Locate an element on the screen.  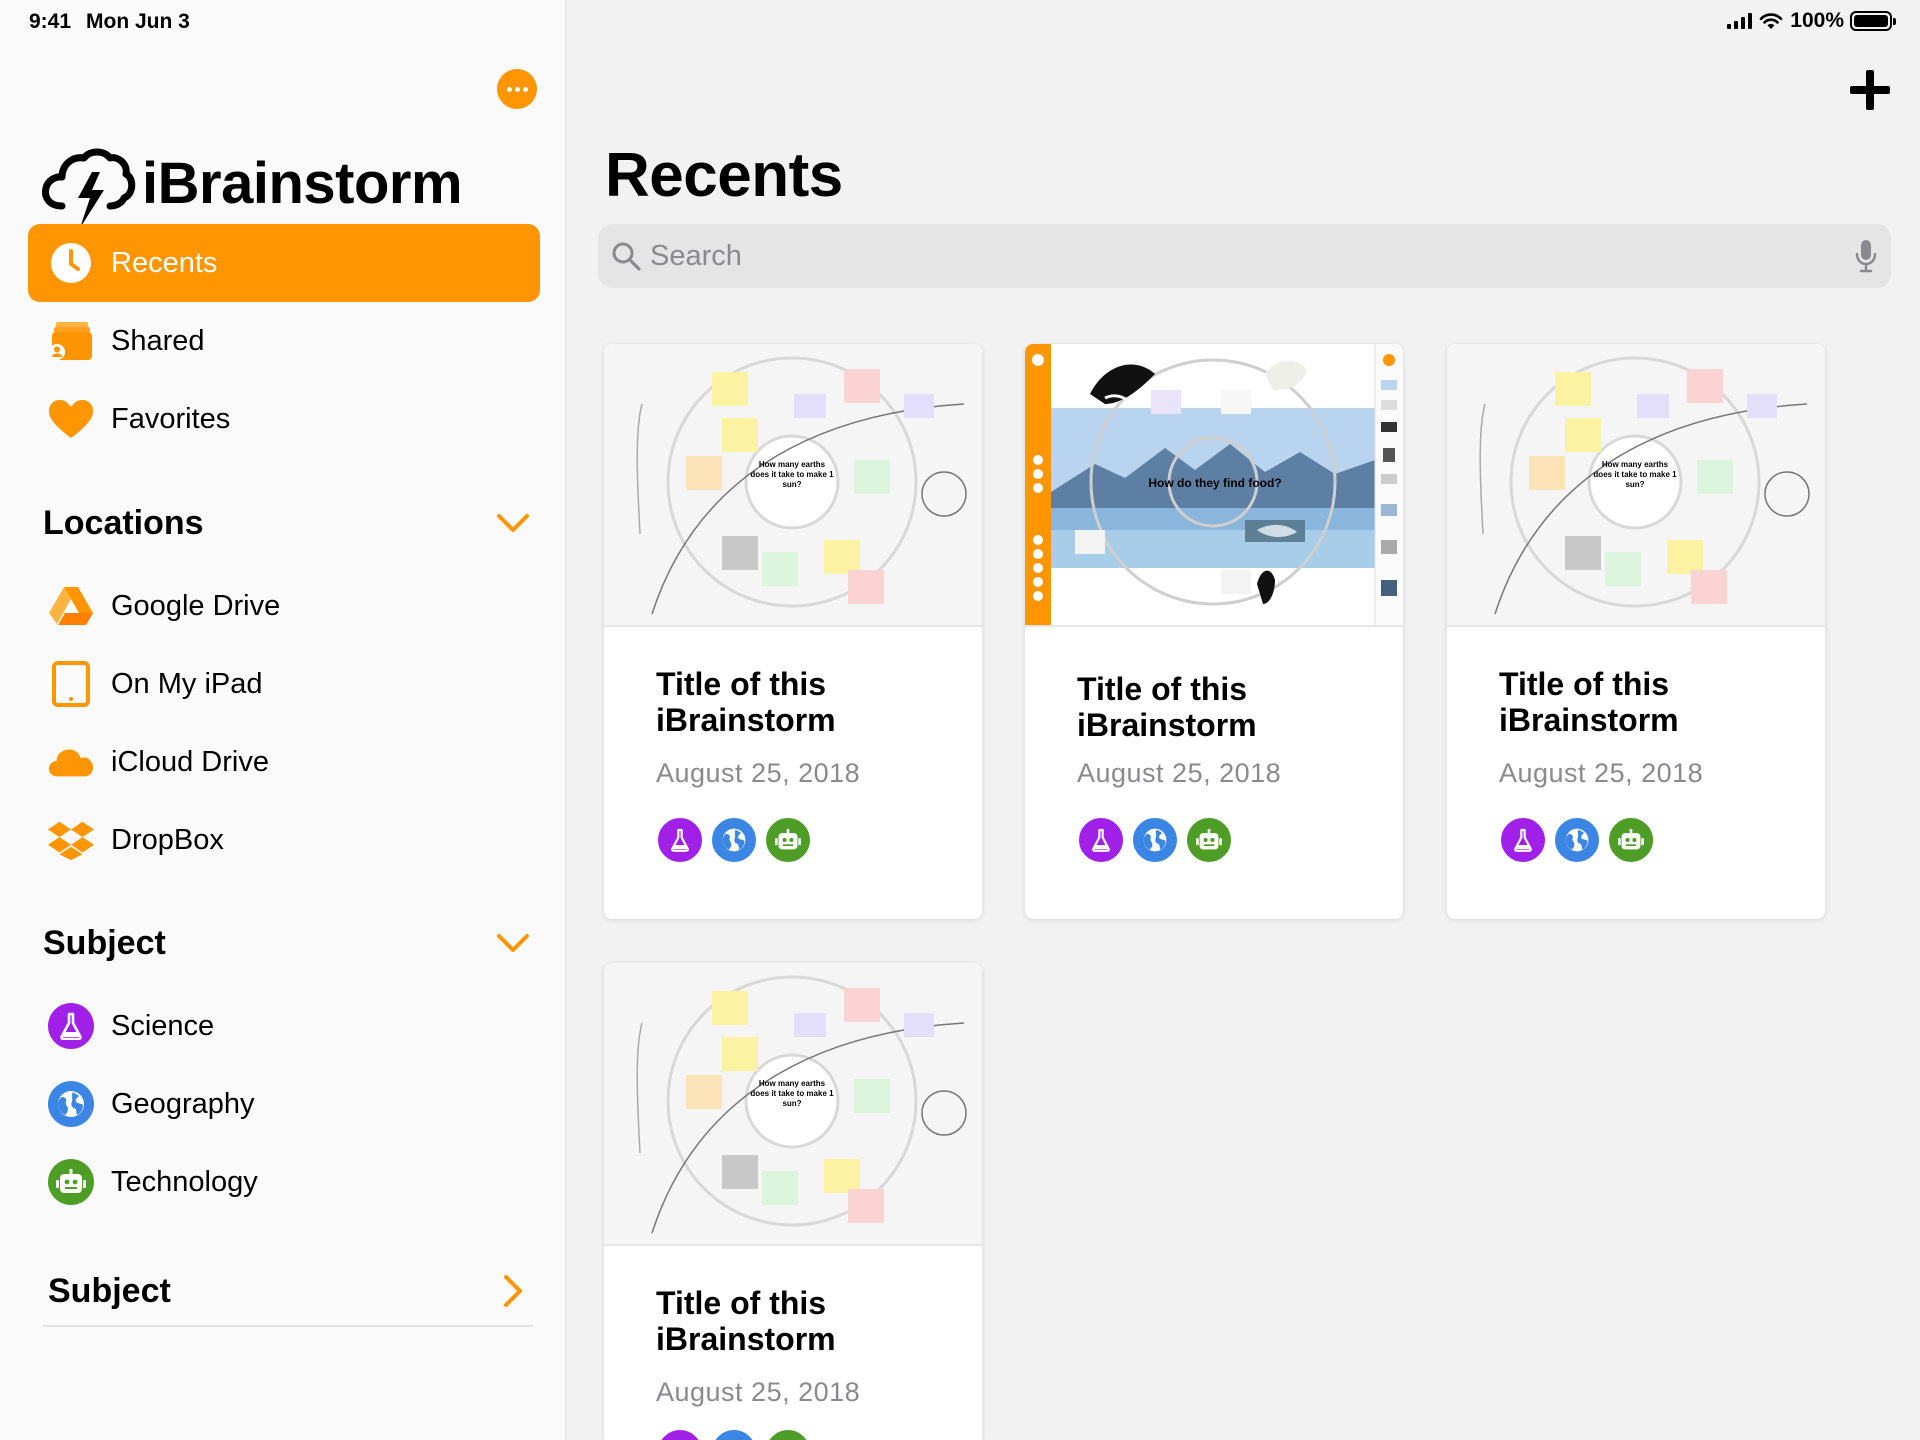
sidebar-item-technology: Technology is located at coordinates (284, 1182).